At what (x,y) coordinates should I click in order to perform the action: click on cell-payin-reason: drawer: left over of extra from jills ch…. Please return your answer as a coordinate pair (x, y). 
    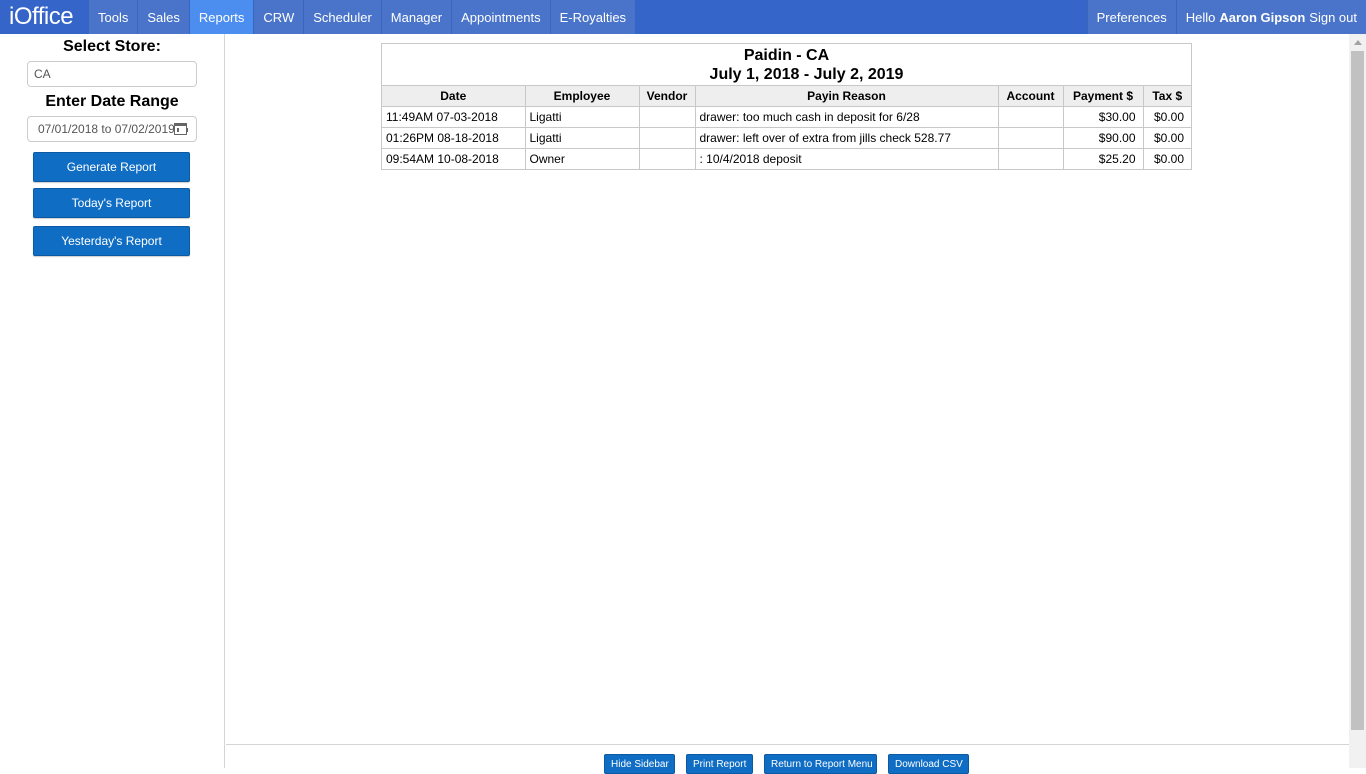
    Looking at the image, I should click on (847, 138).